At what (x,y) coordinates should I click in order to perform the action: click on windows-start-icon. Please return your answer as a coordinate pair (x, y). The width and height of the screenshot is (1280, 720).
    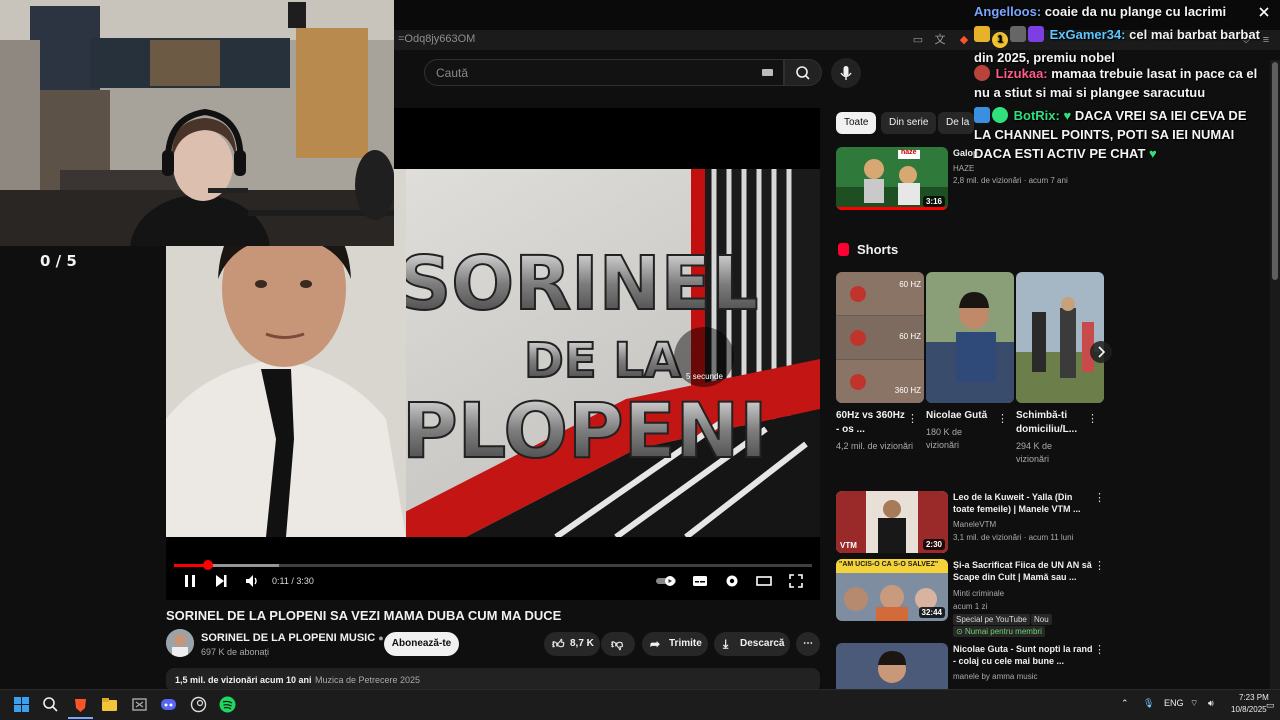
    Looking at the image, I should click on (21, 704).